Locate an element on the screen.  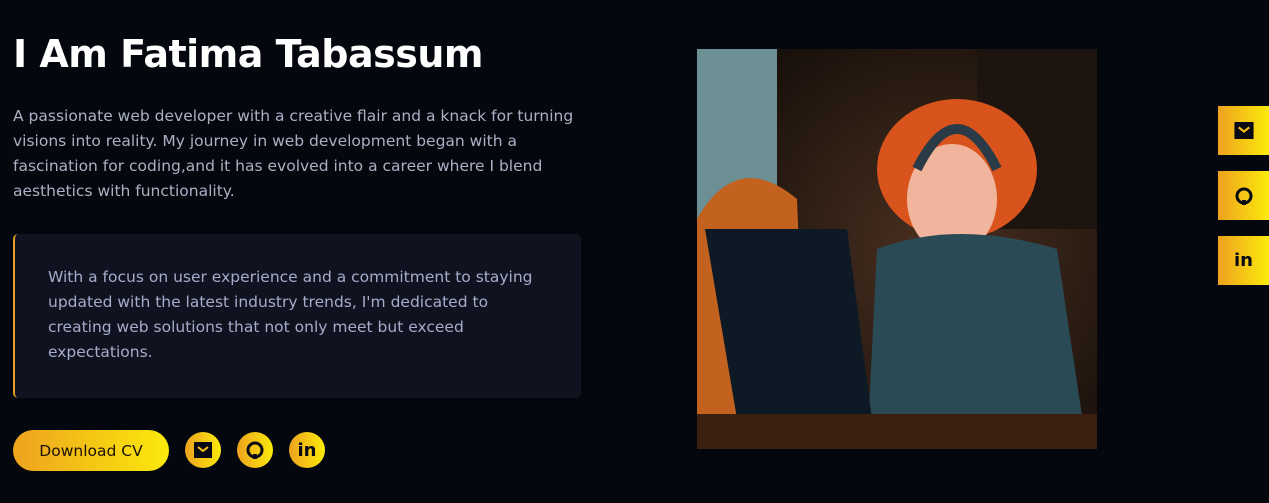
side-linkedin-link: in is located at coordinates (1243, 260).